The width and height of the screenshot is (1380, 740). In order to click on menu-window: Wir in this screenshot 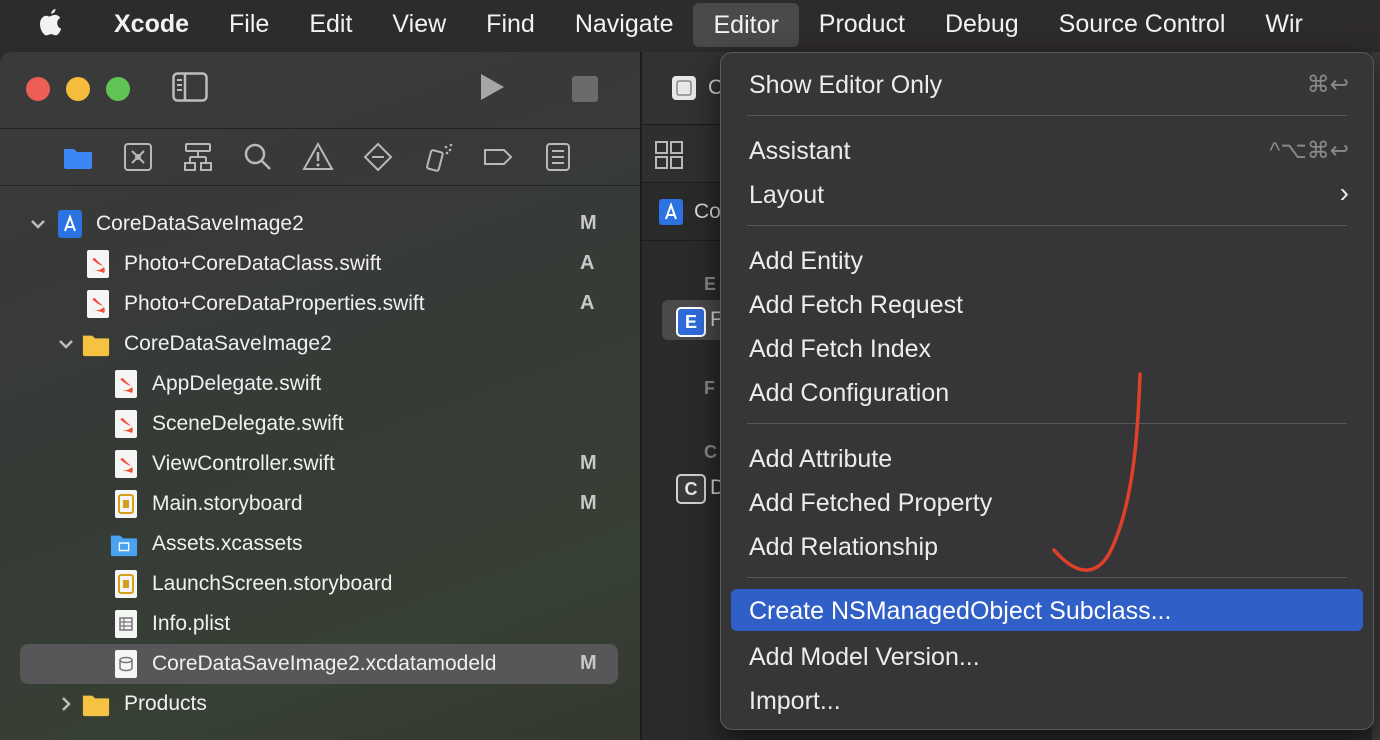, I will do `click(1283, 24)`.